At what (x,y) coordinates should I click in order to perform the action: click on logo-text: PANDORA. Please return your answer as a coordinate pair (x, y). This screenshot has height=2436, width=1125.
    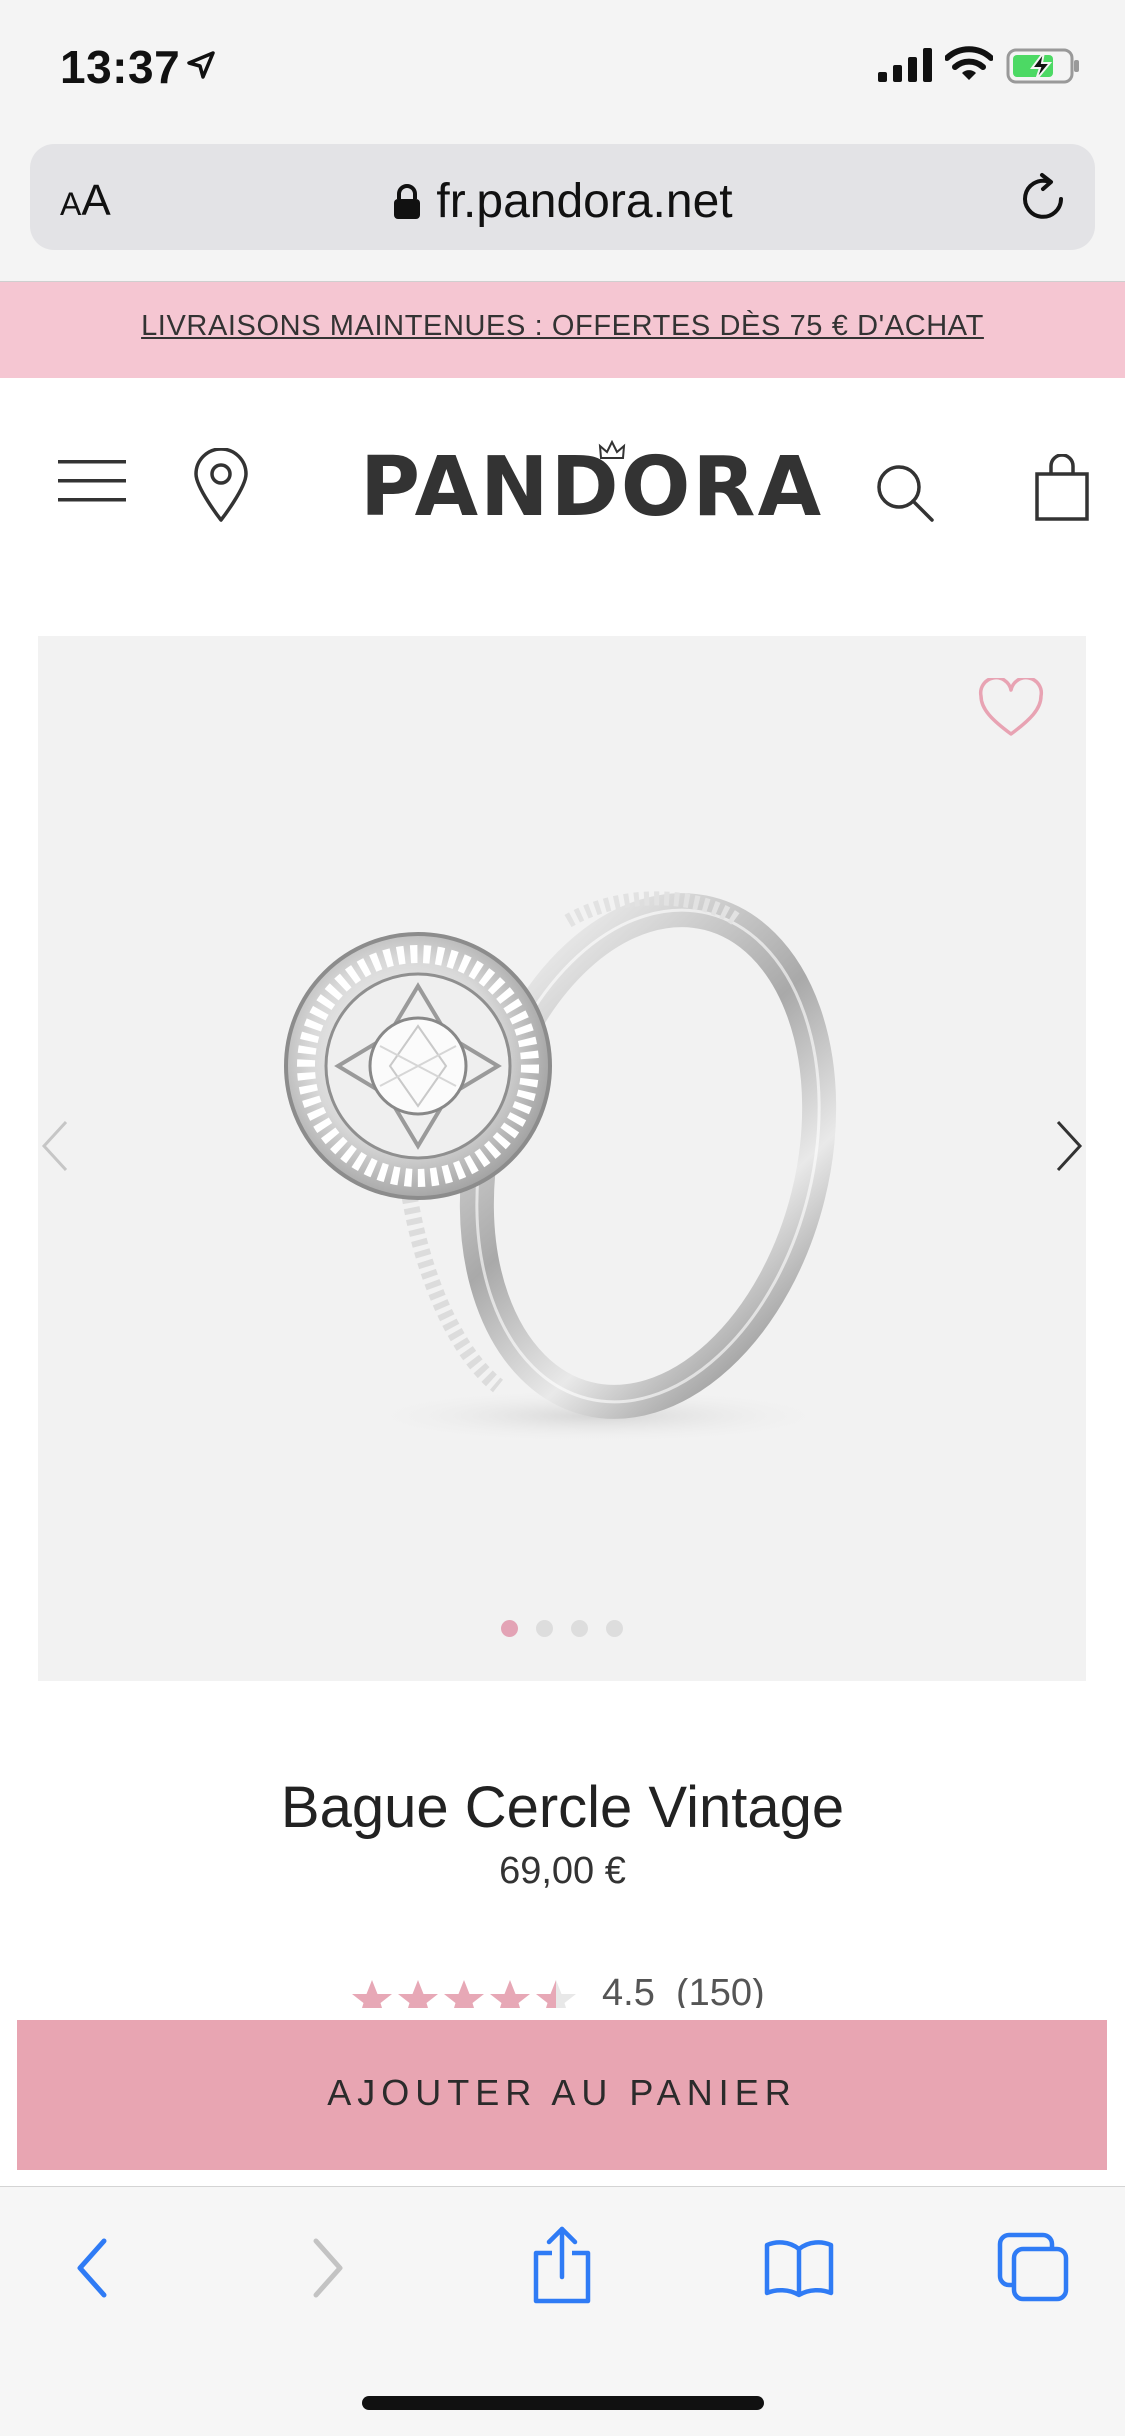
    Looking at the image, I should click on (592, 487).